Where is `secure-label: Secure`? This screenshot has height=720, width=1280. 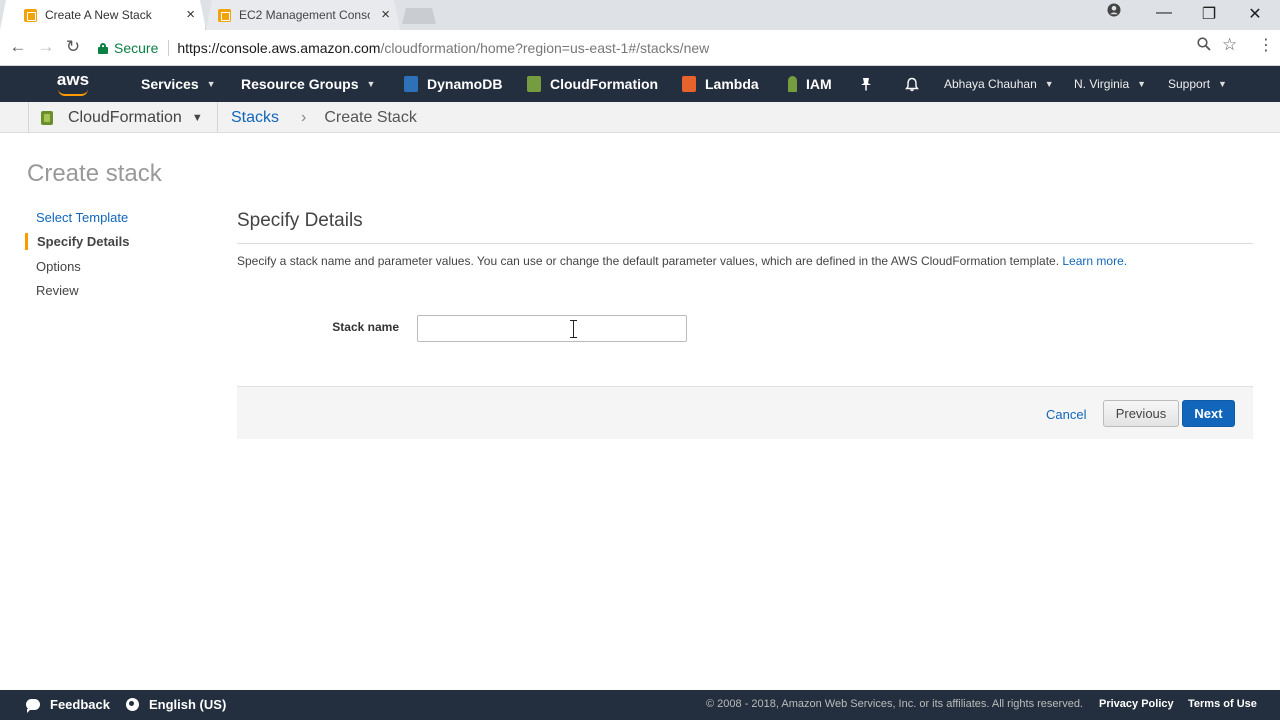 secure-label: Secure is located at coordinates (136, 48).